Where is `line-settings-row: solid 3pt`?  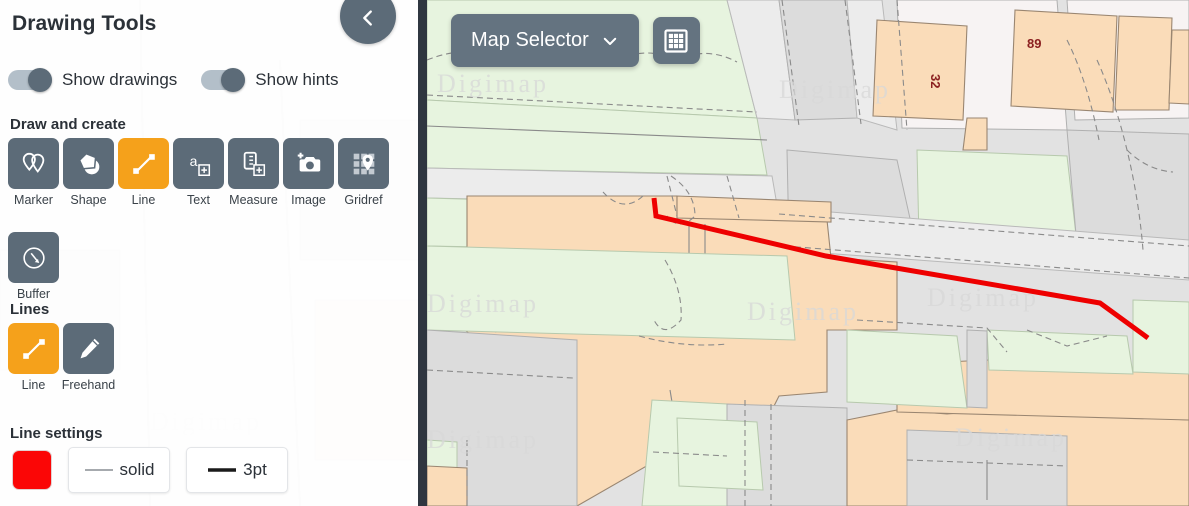
line-settings-row: solid 3pt is located at coordinates (150, 470).